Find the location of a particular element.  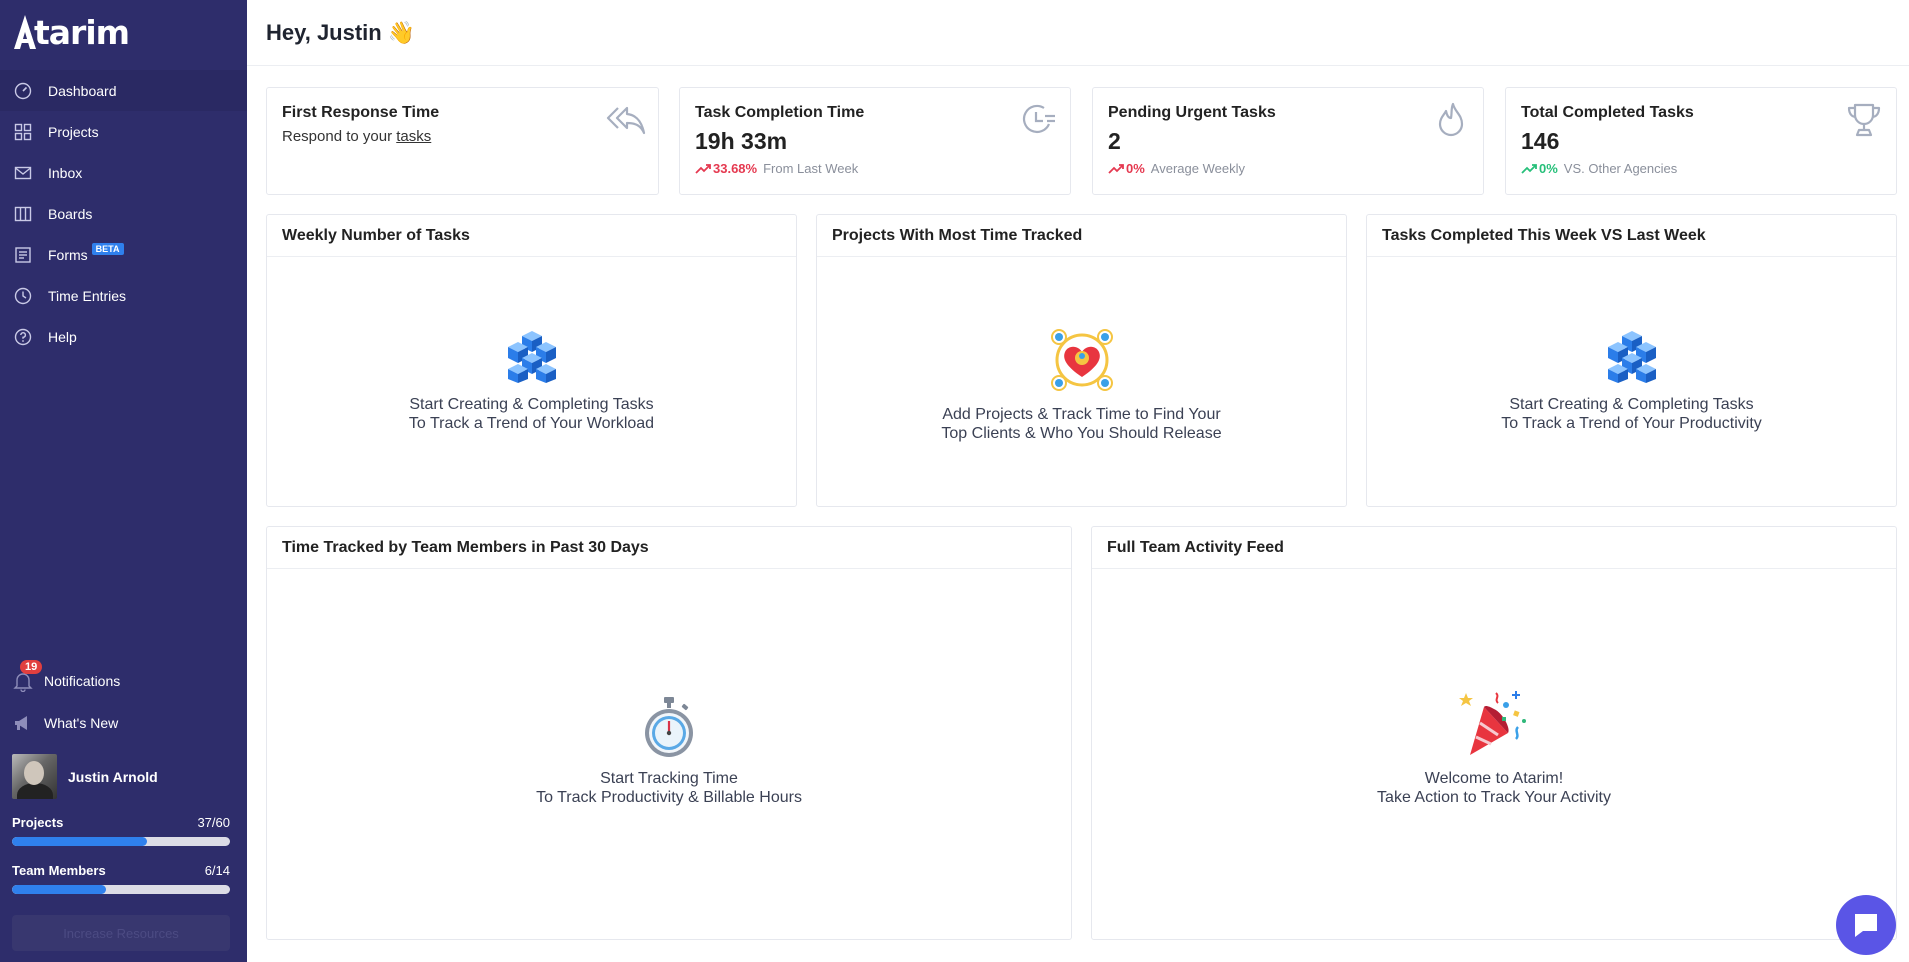

stat-trend: 33.68% From Last Week is located at coordinates (776, 168).